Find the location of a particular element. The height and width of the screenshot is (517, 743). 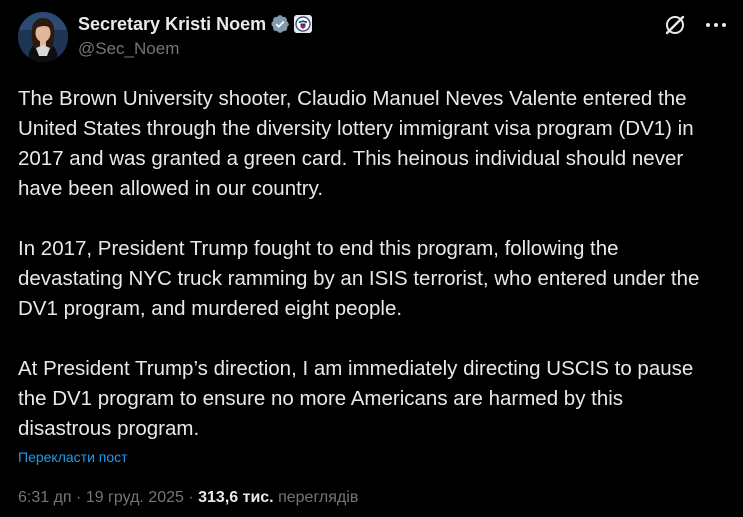

views-label: переглядів is located at coordinates (318, 497).